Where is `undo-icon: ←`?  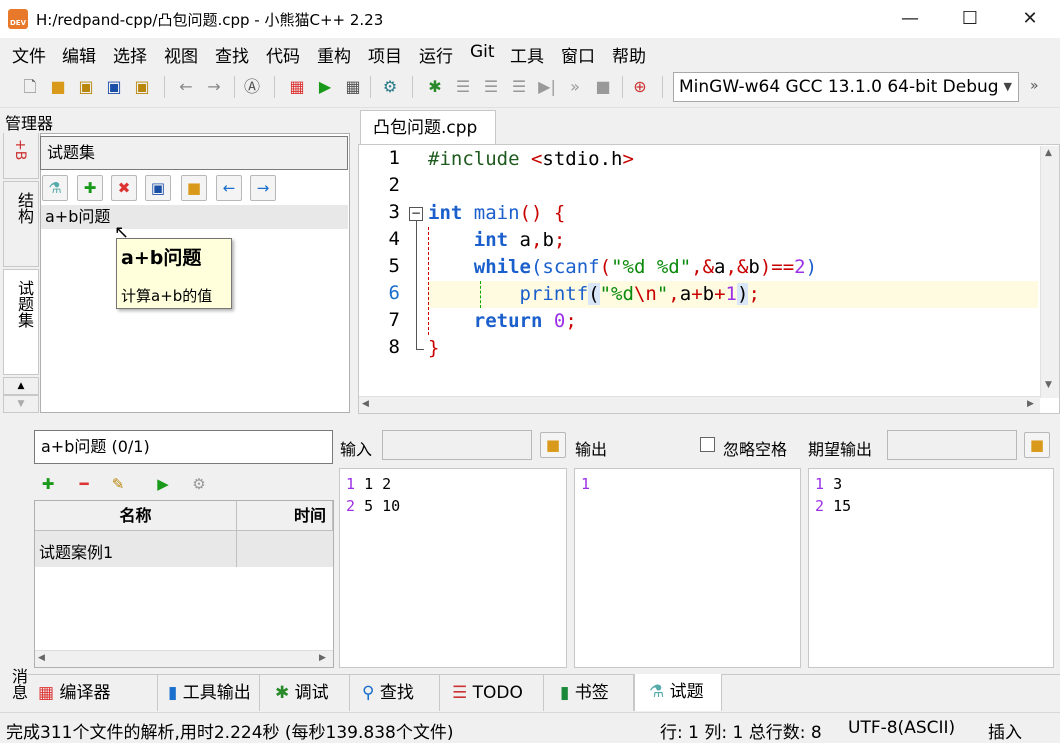 undo-icon: ← is located at coordinates (186, 87).